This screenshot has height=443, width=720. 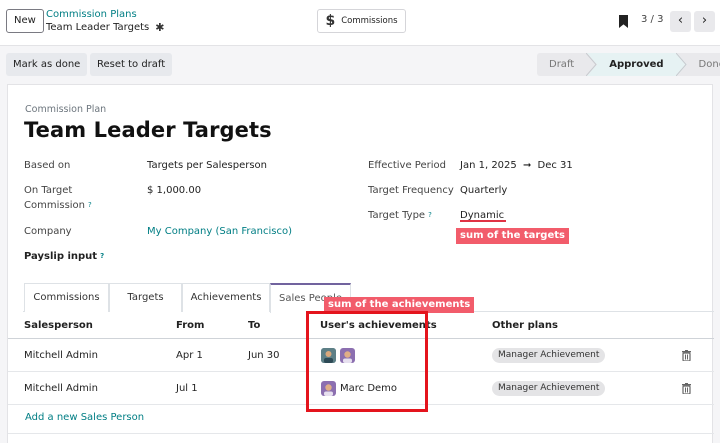 I want to click on effective-to-value: Dec 31, so click(x=555, y=165).